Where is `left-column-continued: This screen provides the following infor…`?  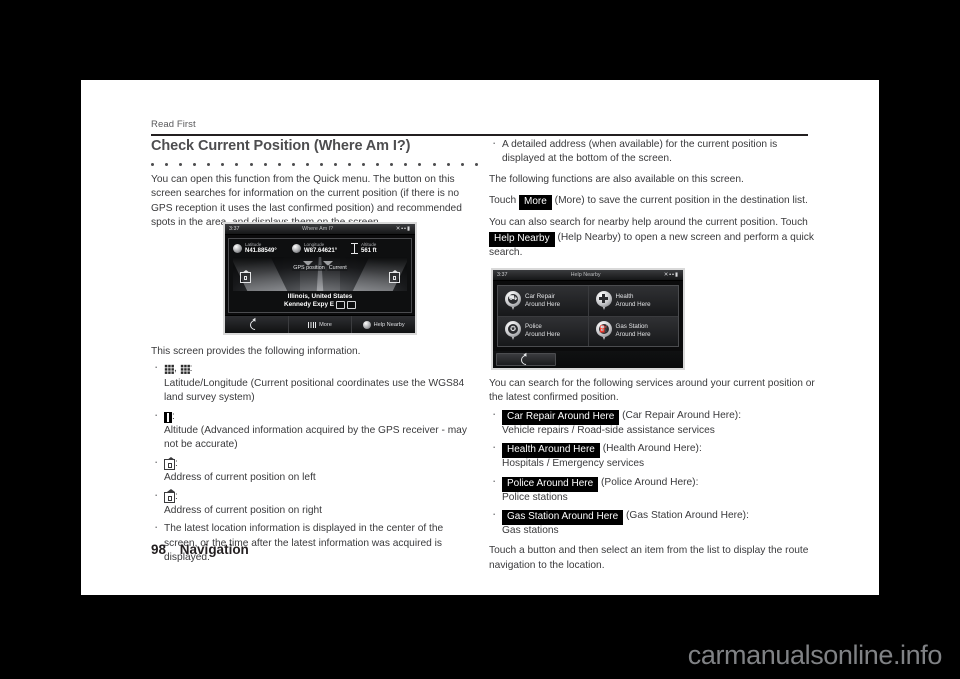
left-column-continued: This screen provides the following infor… is located at coordinates (314, 458).